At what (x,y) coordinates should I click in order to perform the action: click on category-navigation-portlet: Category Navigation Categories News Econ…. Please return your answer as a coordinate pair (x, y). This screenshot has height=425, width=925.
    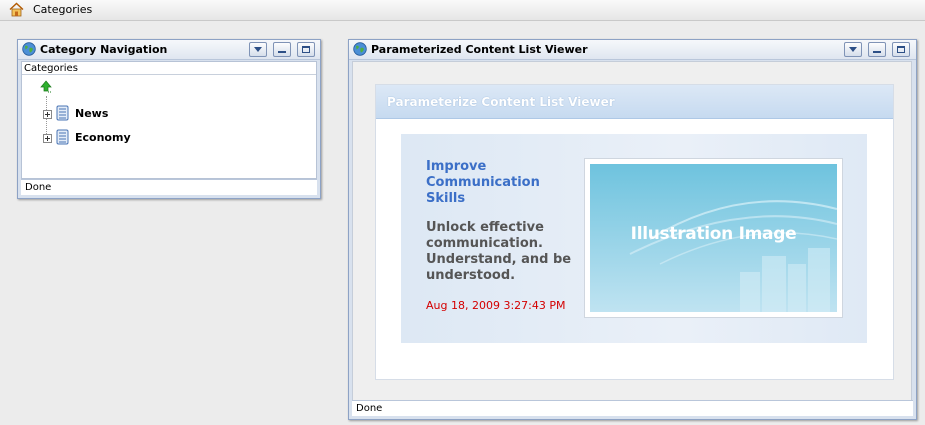
    Looking at the image, I should click on (169, 119).